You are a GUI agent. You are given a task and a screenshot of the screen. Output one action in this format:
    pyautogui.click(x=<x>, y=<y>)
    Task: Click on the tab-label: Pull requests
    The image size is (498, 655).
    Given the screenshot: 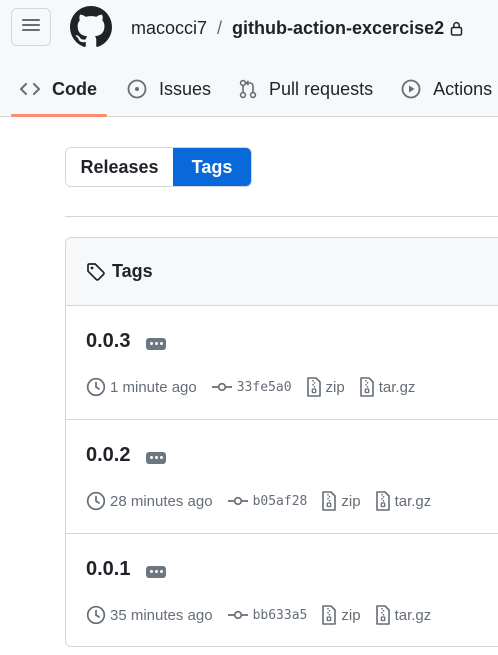 What is the action you would take?
    pyautogui.click(x=321, y=88)
    